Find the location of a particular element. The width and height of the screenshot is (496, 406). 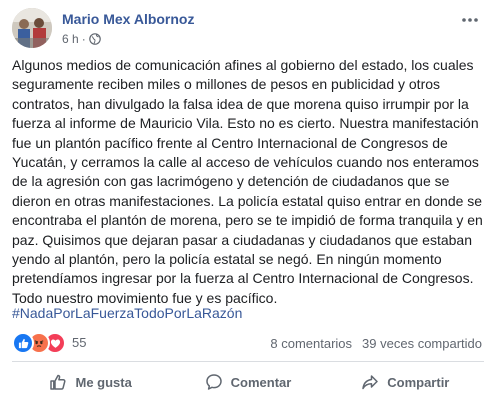

post-meta: 6 h · is located at coordinates (81, 39).